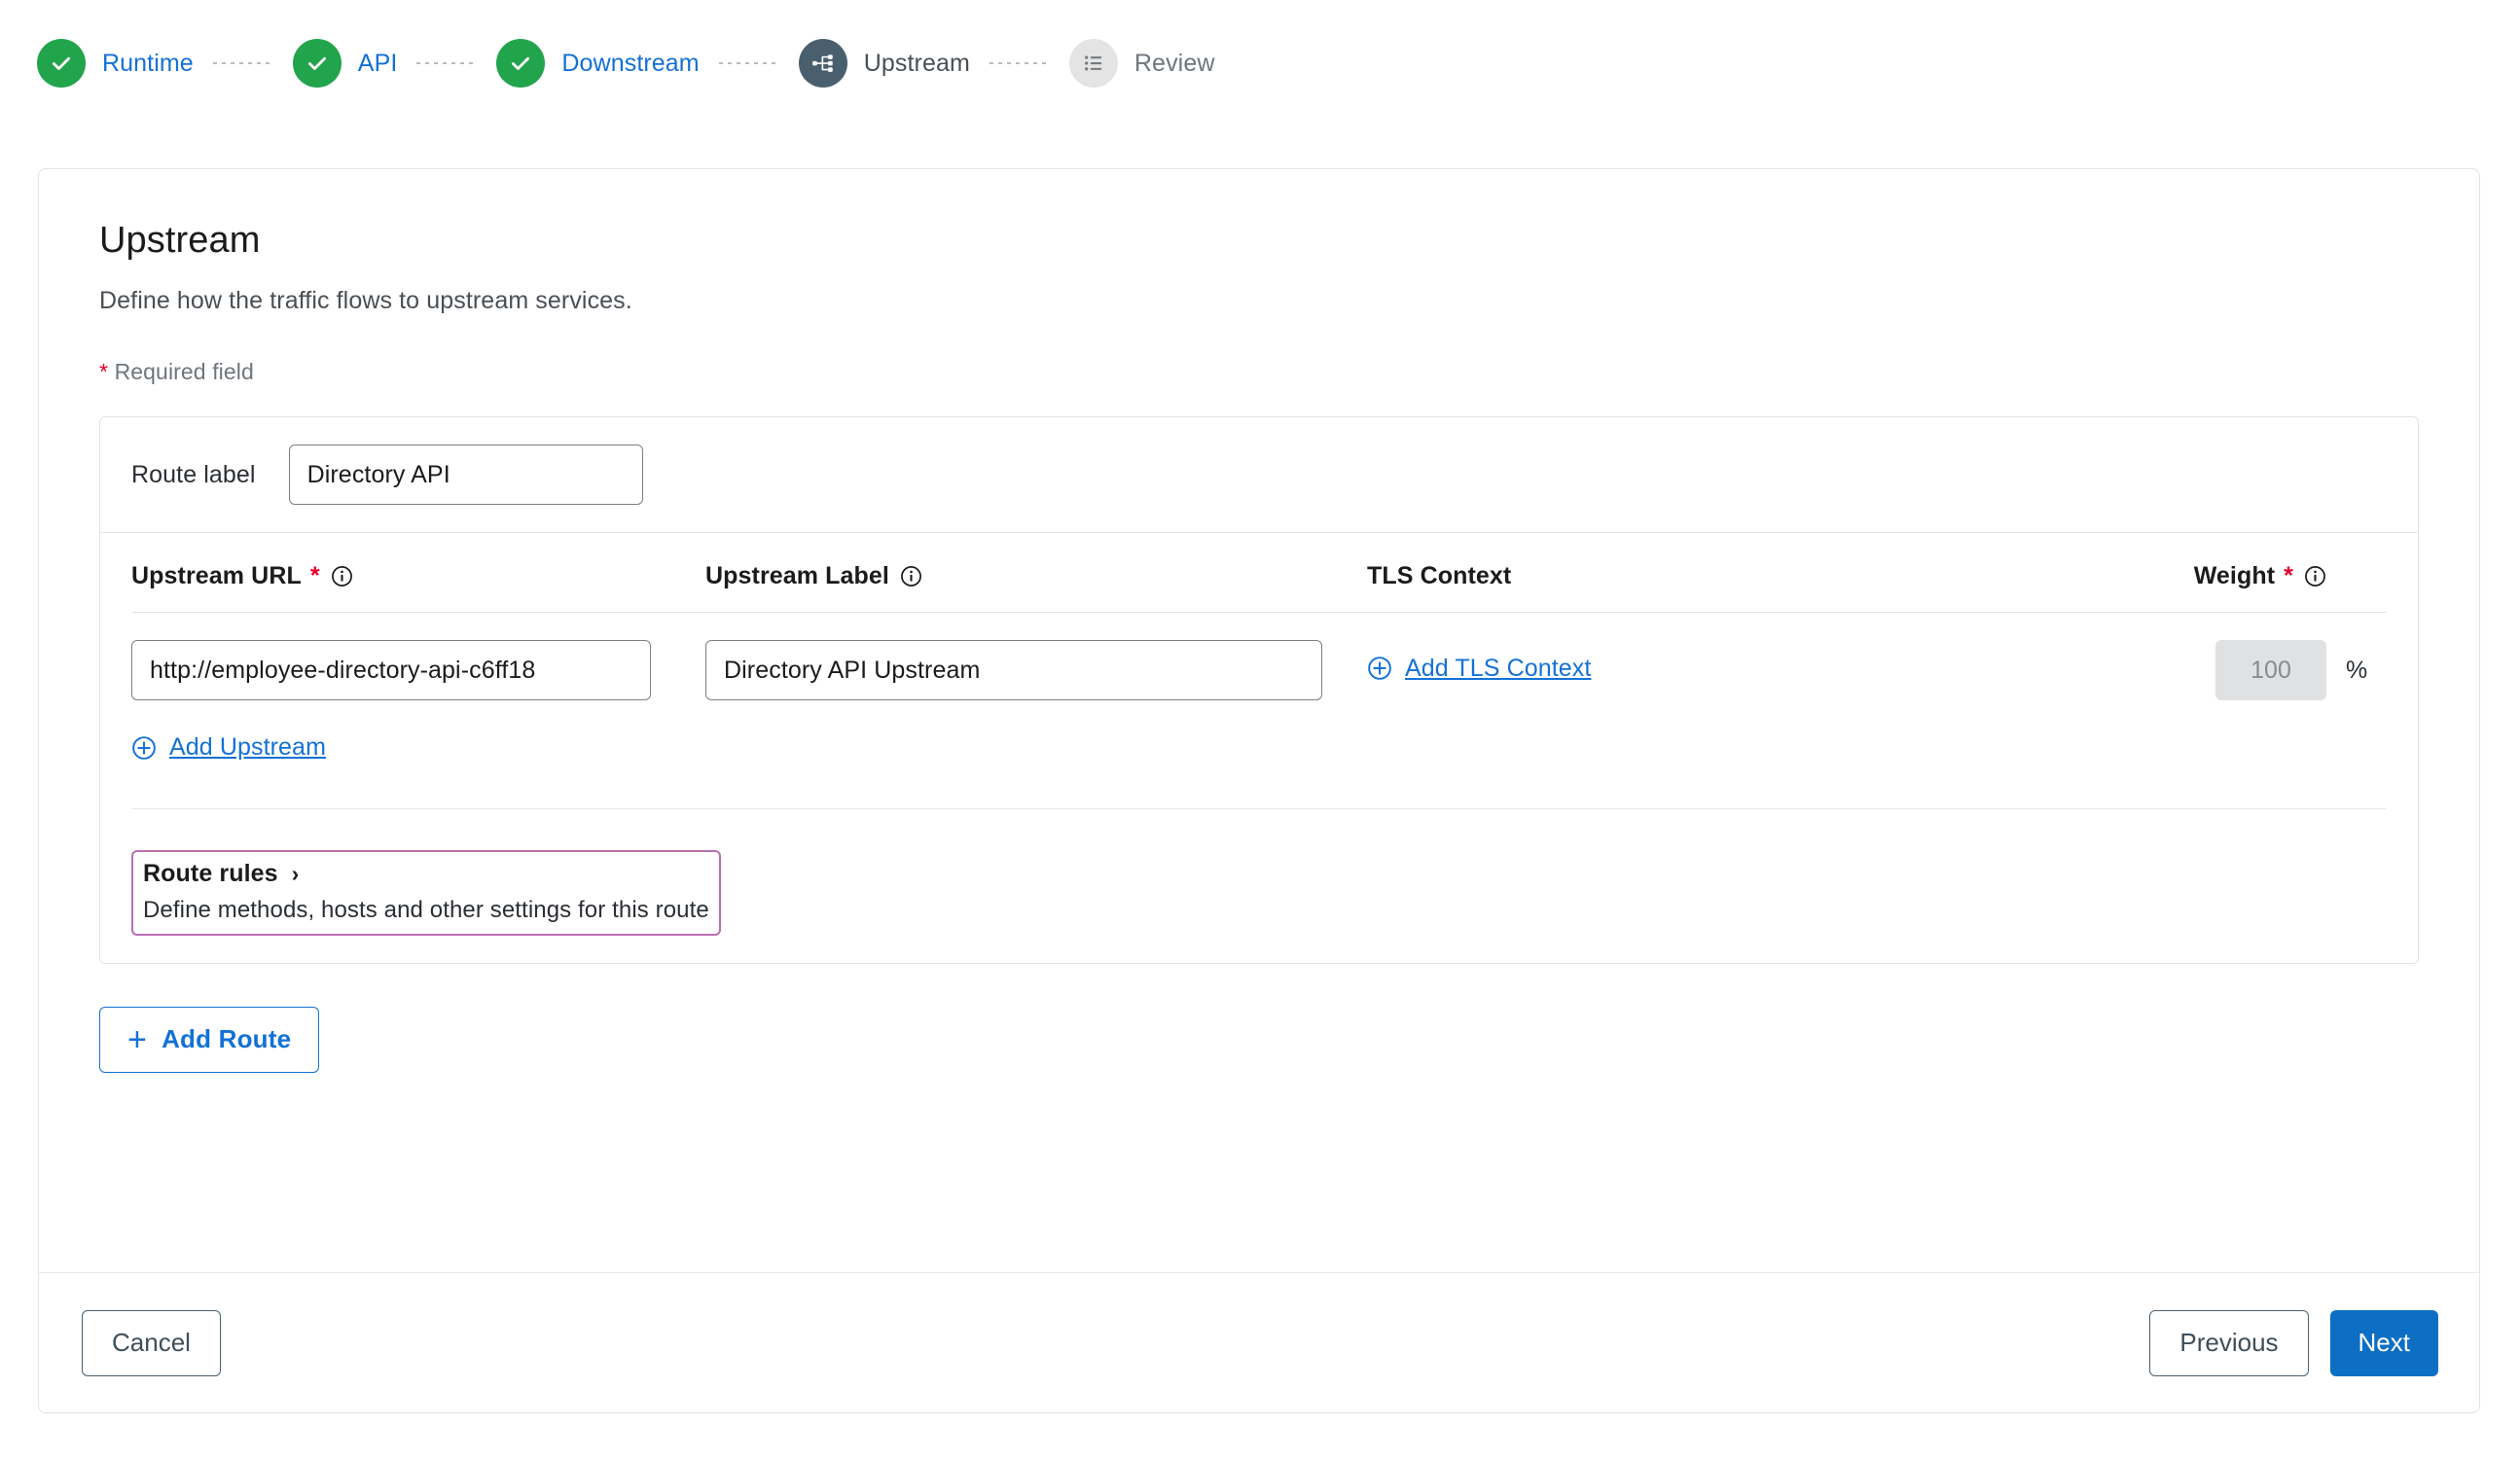 The width and height of the screenshot is (2520, 1459). I want to click on step-api-label: API, so click(377, 63).